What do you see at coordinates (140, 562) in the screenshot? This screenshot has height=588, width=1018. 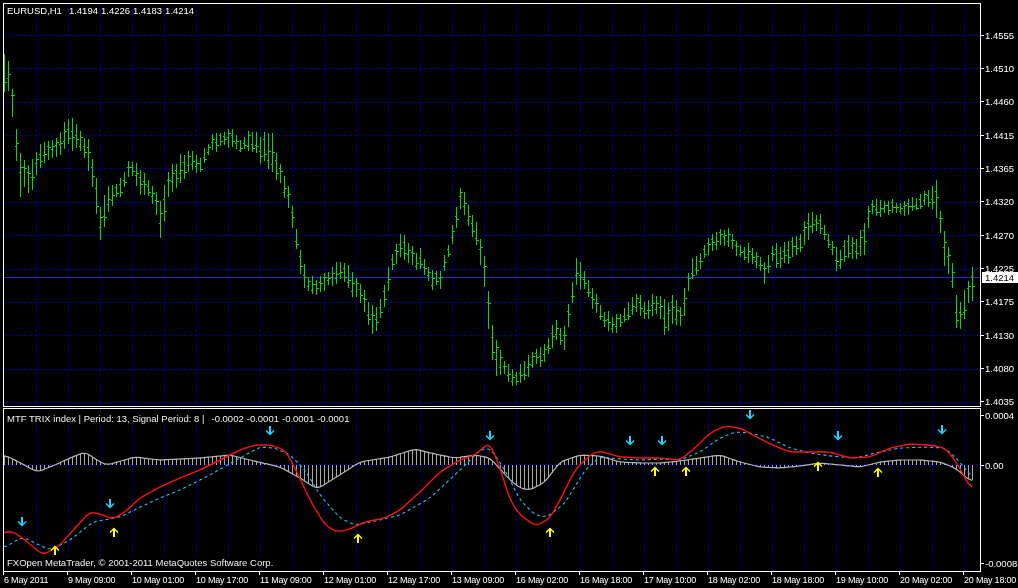 I see `copyright-text: FXOpen MetaTrader, © 2001-2011 MetaQuotes Software Corp.` at bounding box center [140, 562].